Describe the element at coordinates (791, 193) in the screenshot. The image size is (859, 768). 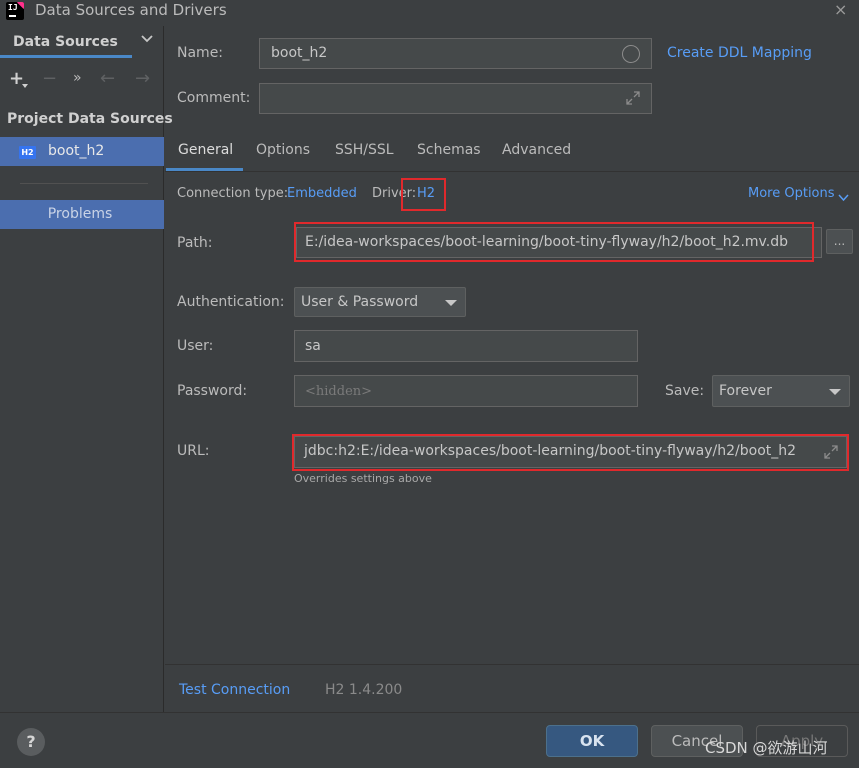
I see `more-options-link: More Options` at that location.